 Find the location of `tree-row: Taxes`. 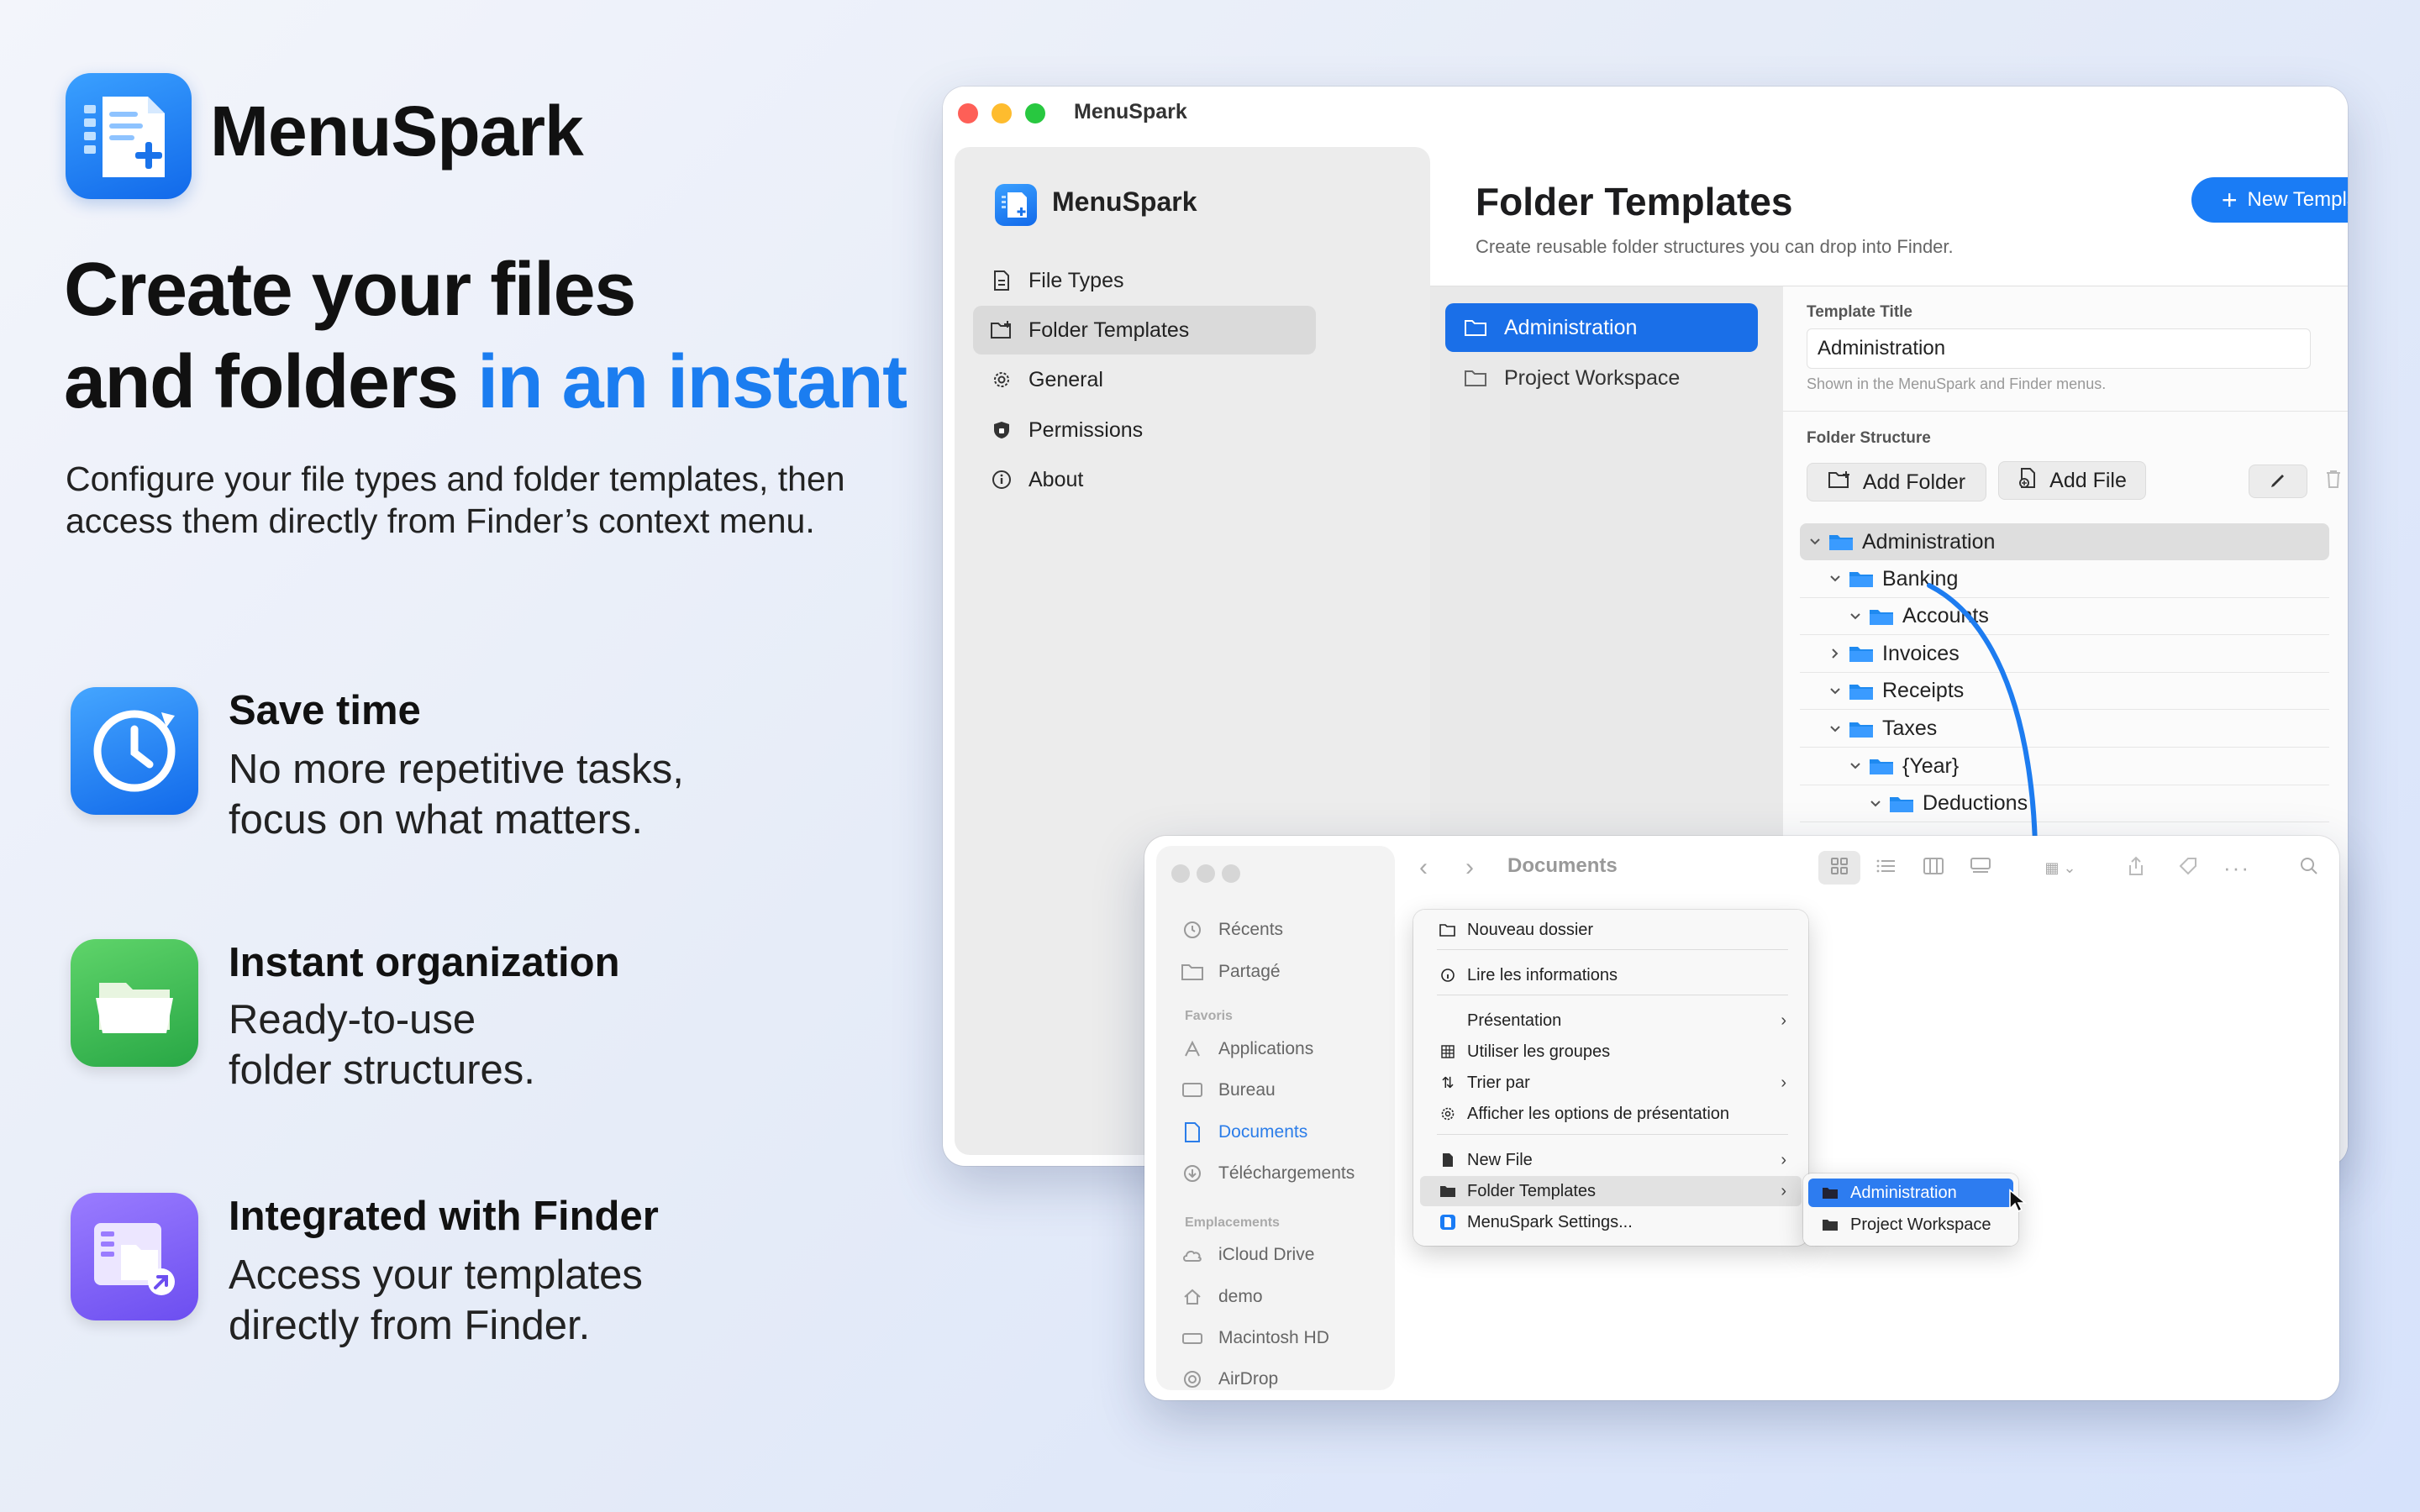

tree-row: Taxes is located at coordinates (2064, 729).